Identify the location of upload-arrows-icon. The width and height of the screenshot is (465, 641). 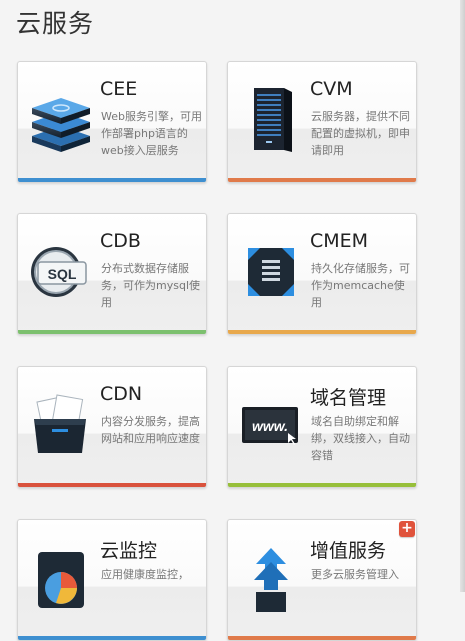
(271, 578).